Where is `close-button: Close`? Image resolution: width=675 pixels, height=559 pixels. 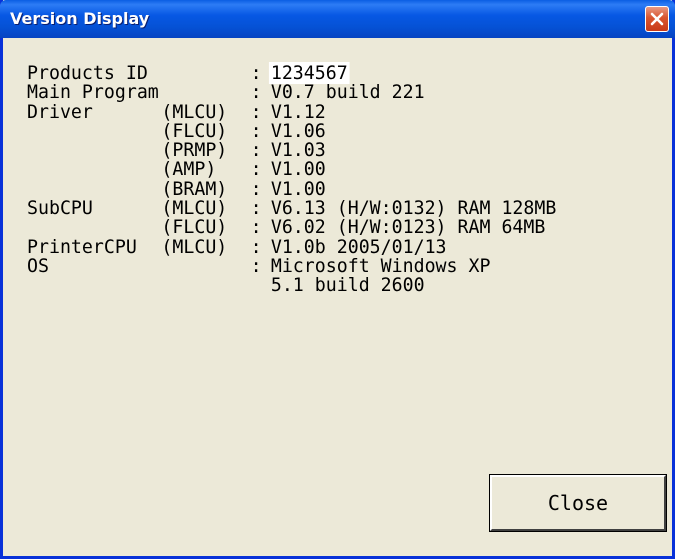 close-button: Close is located at coordinates (578, 503).